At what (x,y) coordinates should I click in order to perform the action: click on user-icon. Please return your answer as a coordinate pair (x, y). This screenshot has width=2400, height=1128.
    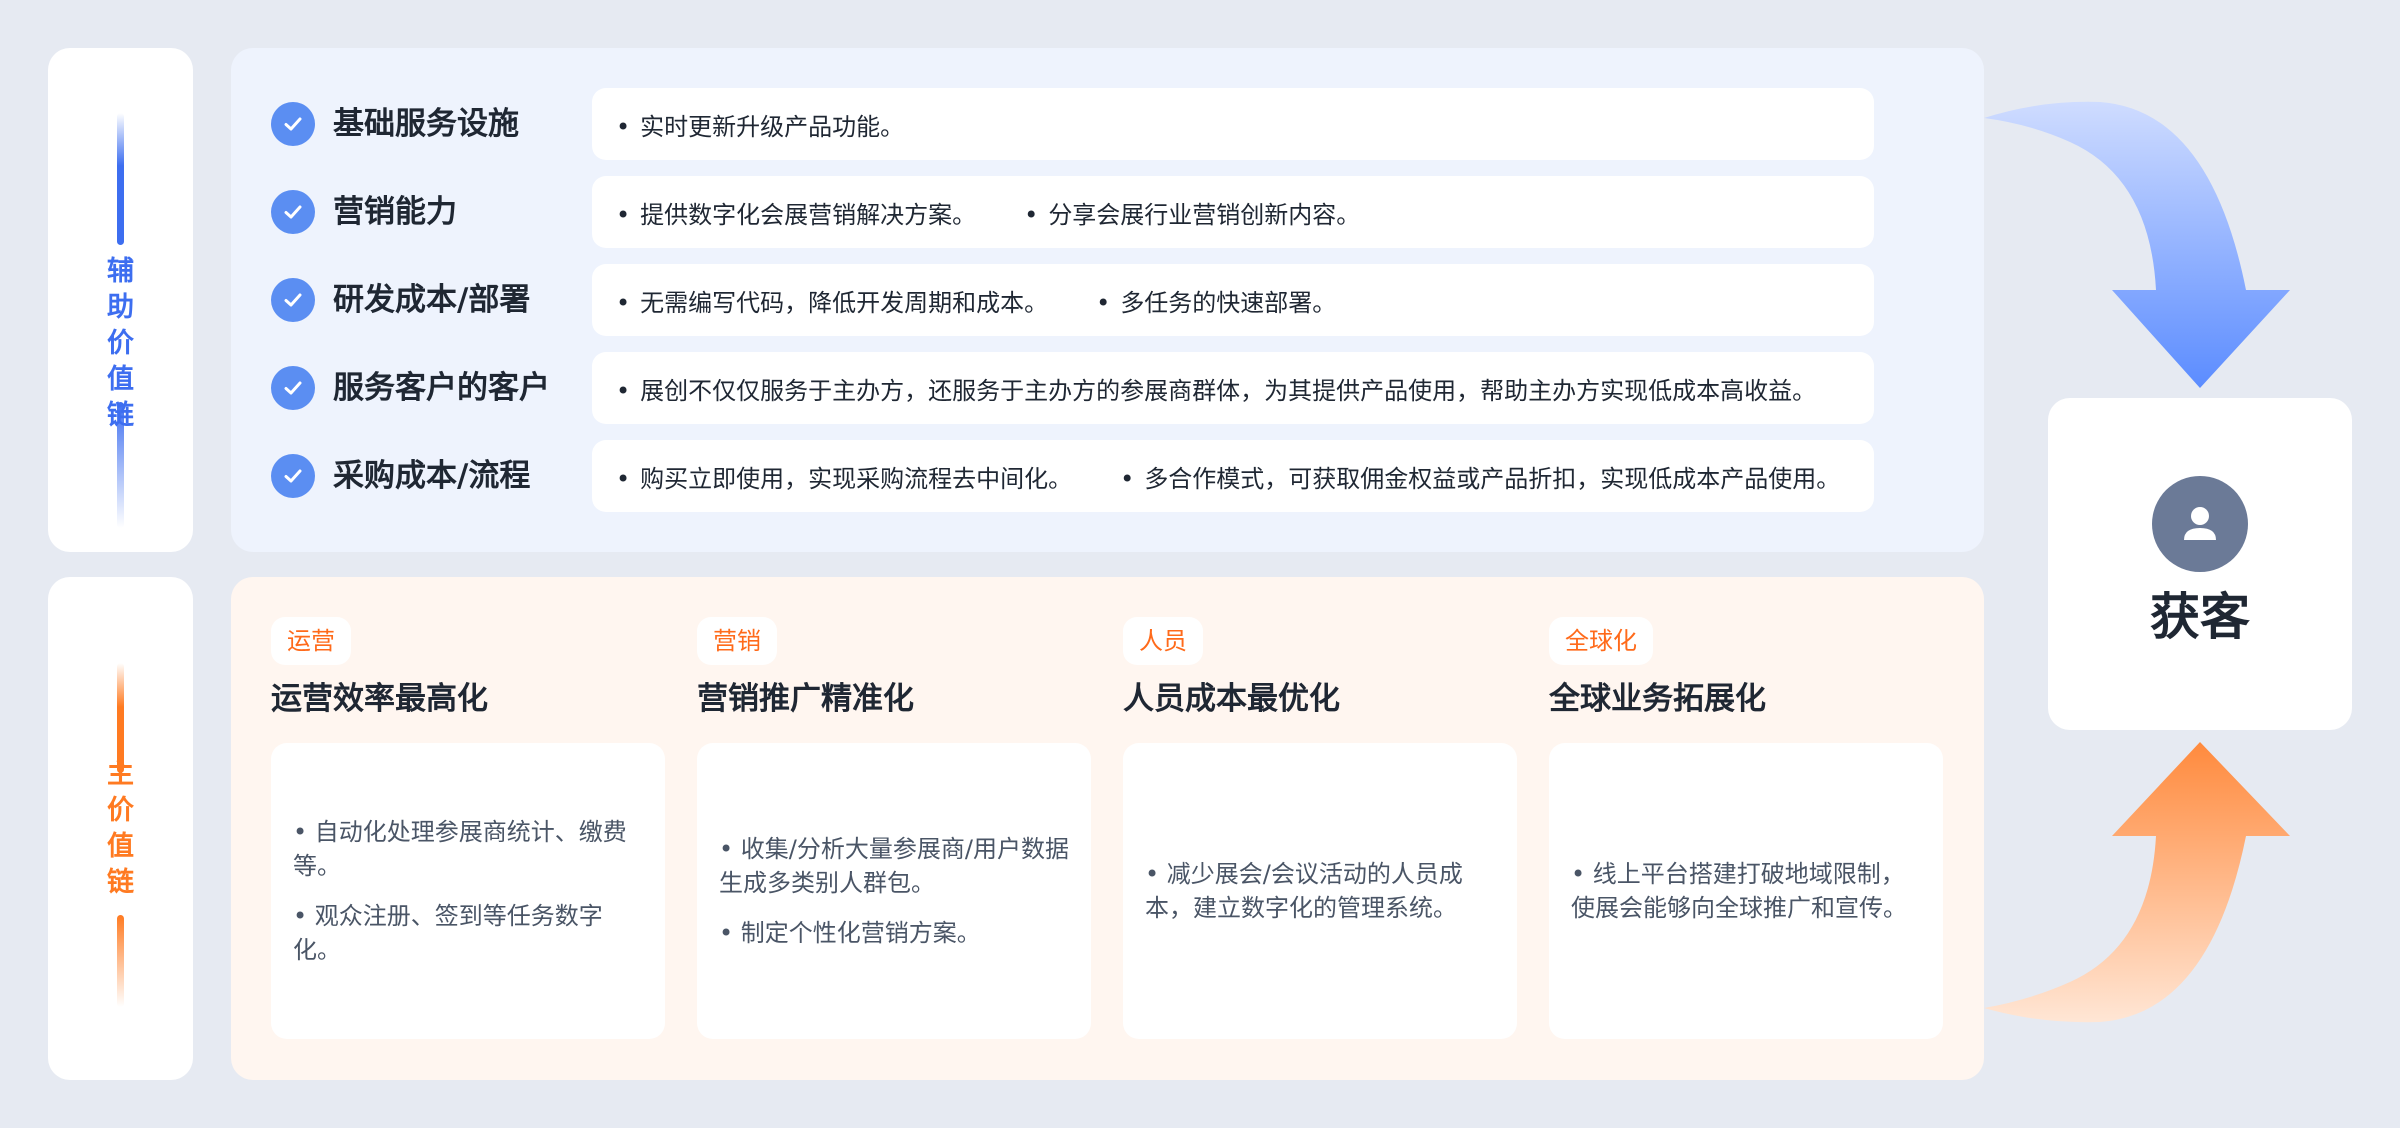
    Looking at the image, I should click on (2200, 524).